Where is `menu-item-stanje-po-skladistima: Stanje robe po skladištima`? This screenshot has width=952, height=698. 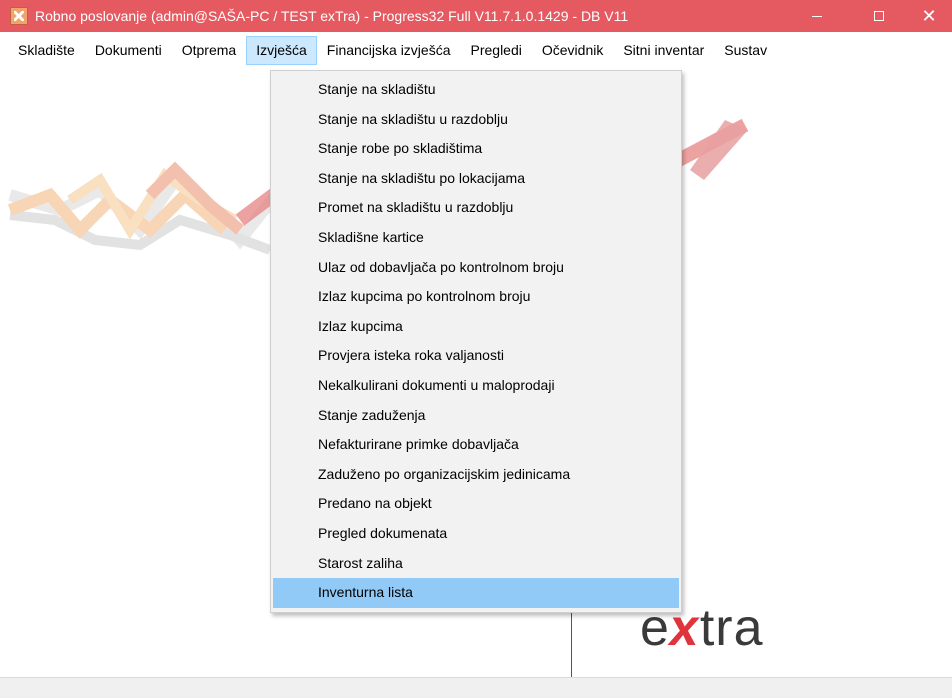 menu-item-stanje-po-skladistima: Stanje robe po skladištima is located at coordinates (476, 149).